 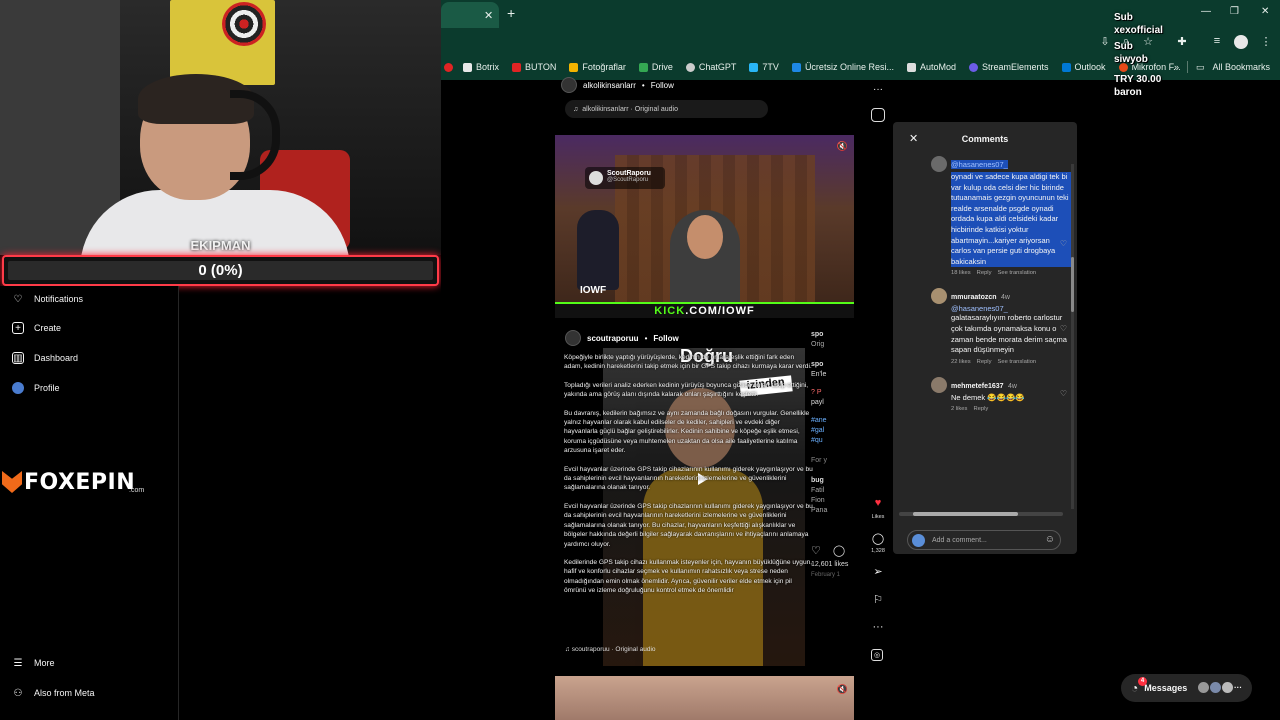 I want to click on maximize-icon: ❐, so click(x=1234, y=11).